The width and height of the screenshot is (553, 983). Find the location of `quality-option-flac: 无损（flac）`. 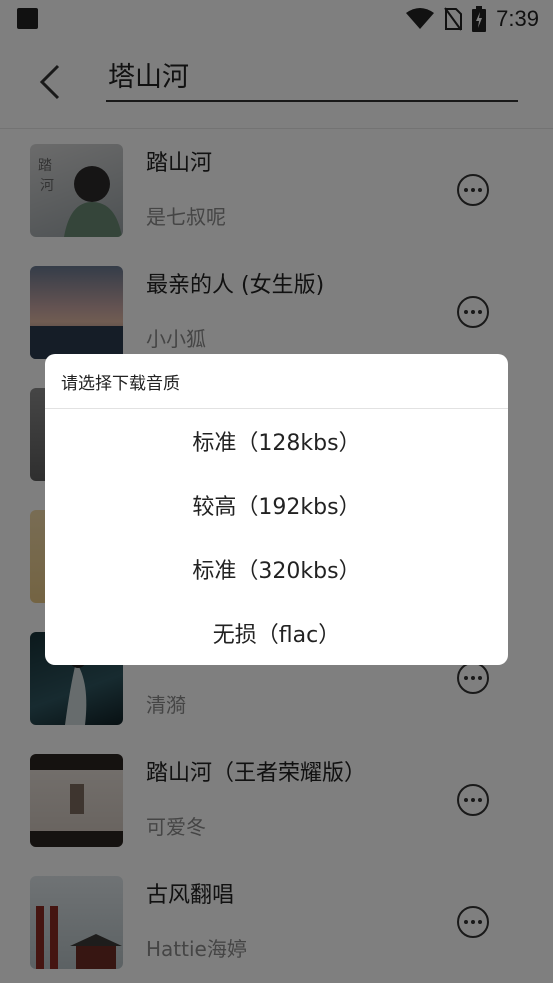

quality-option-flac: 无损（flac） is located at coordinates (276, 633).